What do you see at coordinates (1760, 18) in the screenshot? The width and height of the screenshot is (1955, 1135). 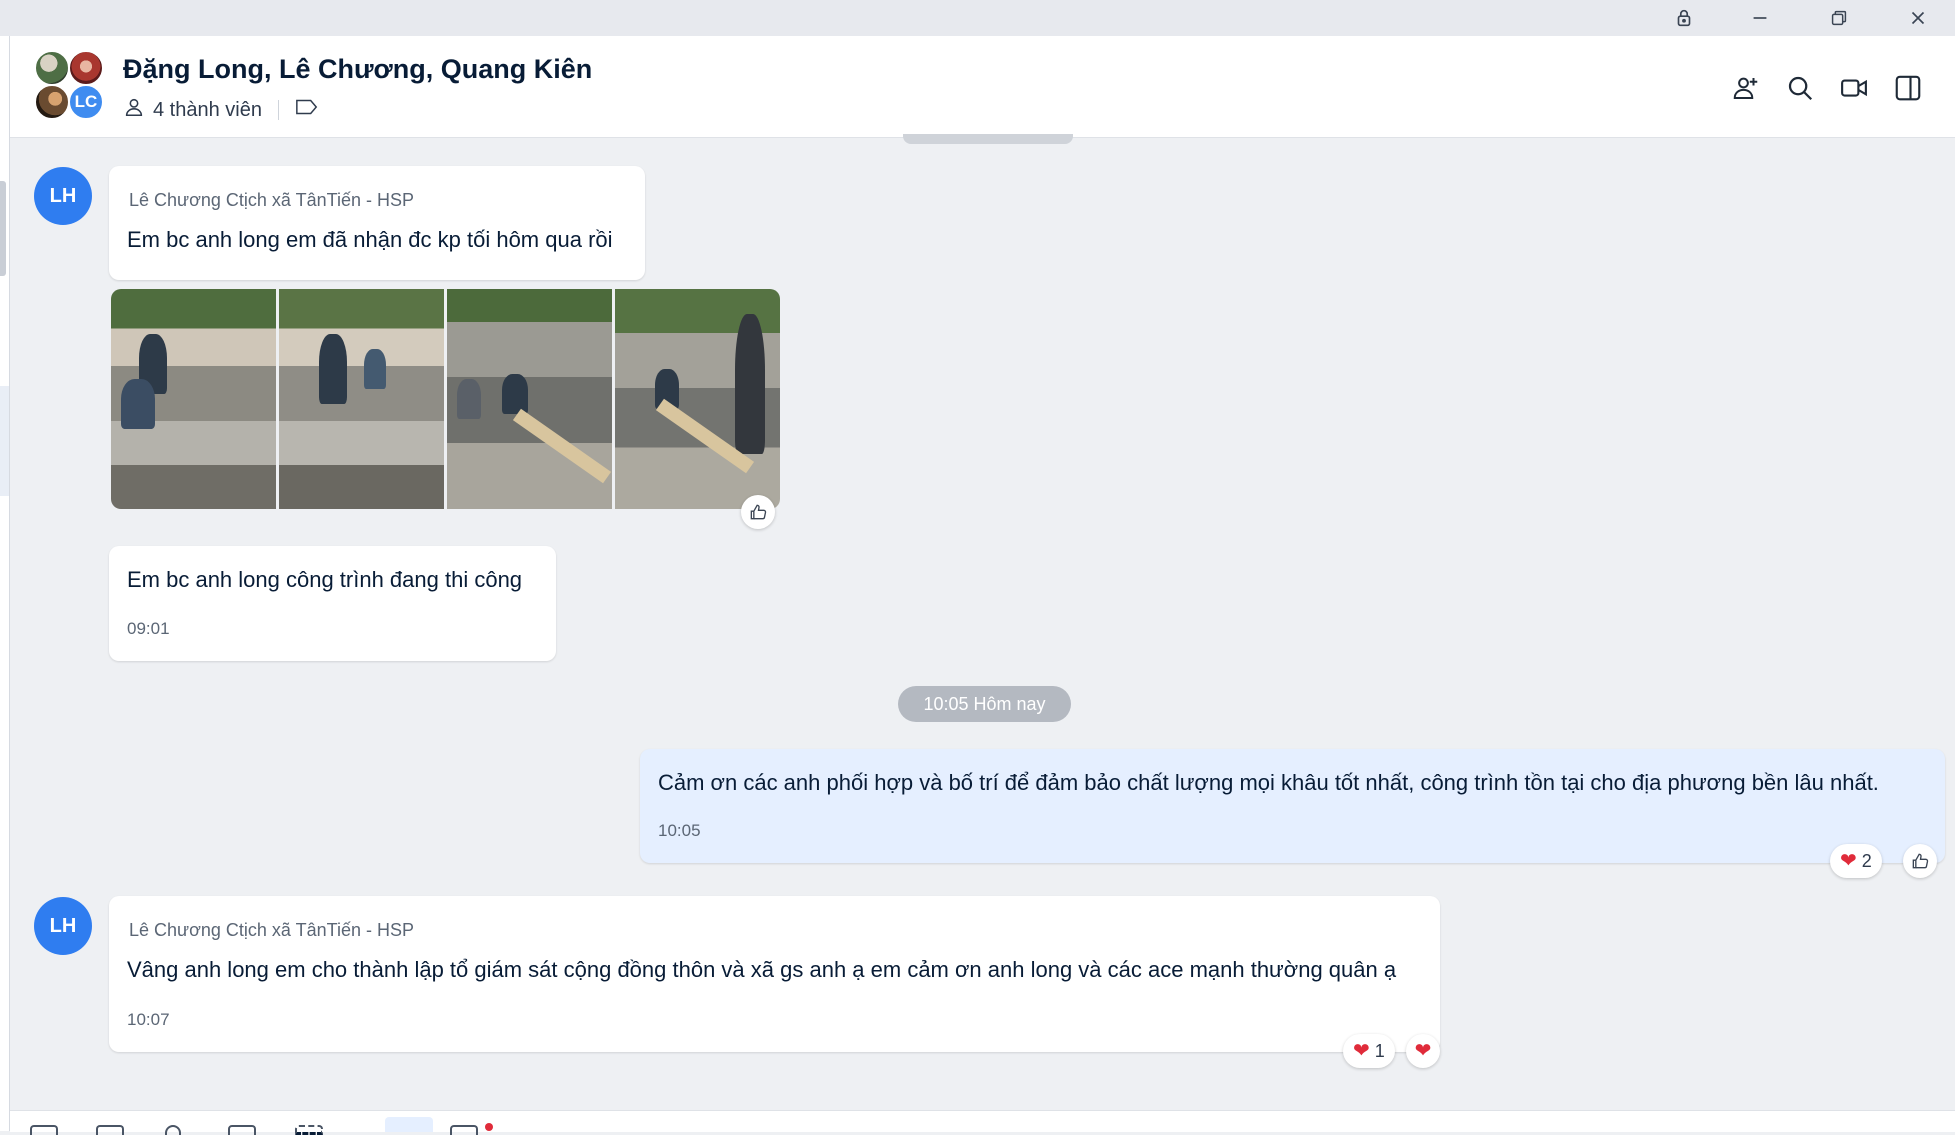 I see `minimize-icon` at bounding box center [1760, 18].